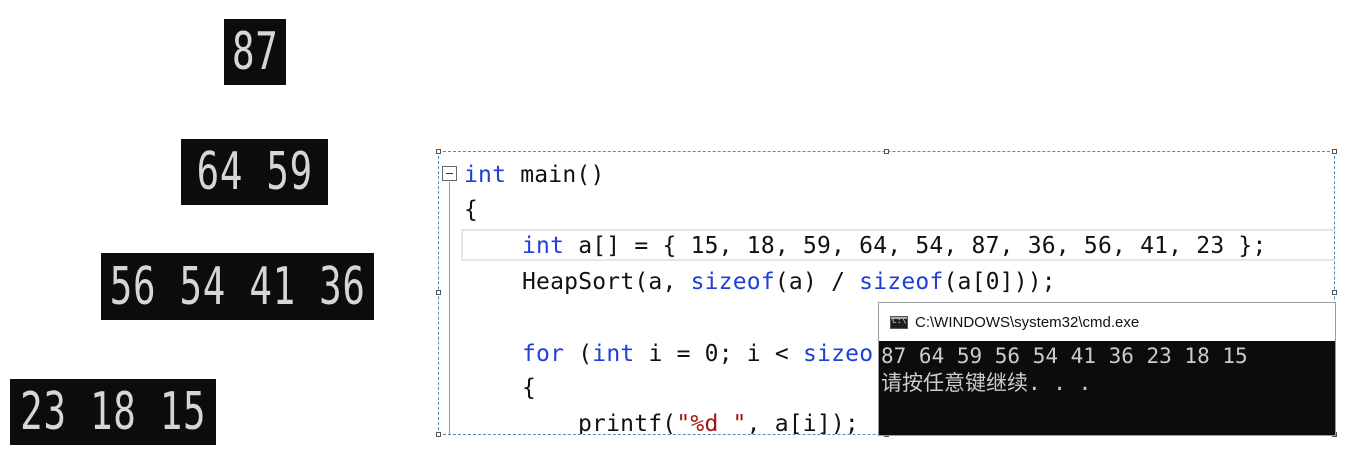  What do you see at coordinates (718, 354) in the screenshot?
I see `code-text: i = 0; i <` at bounding box center [718, 354].